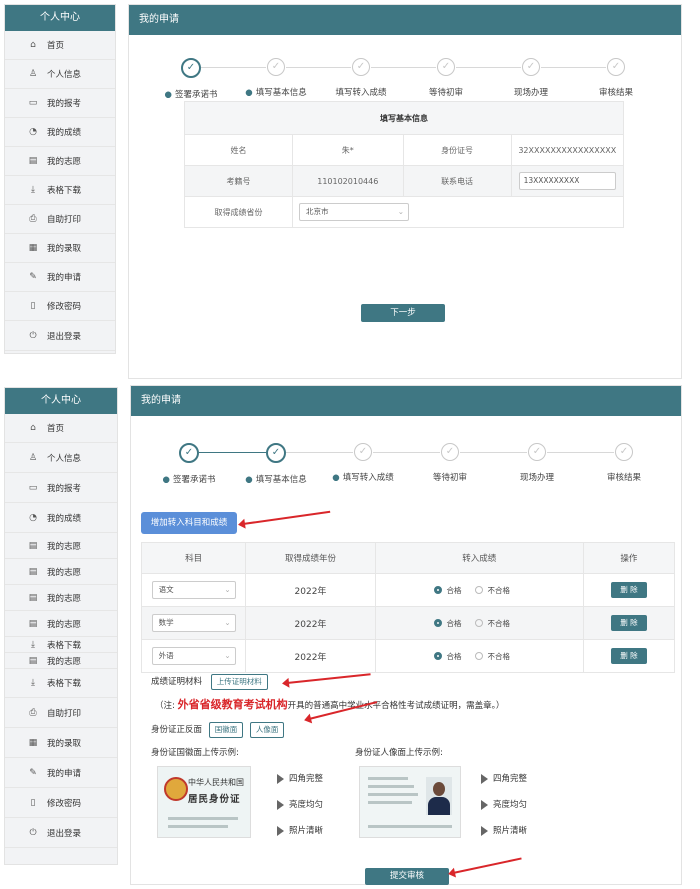 The height and width of the screenshot is (889, 700). I want to click on proof-label: 成绩证明材料, so click(177, 682).